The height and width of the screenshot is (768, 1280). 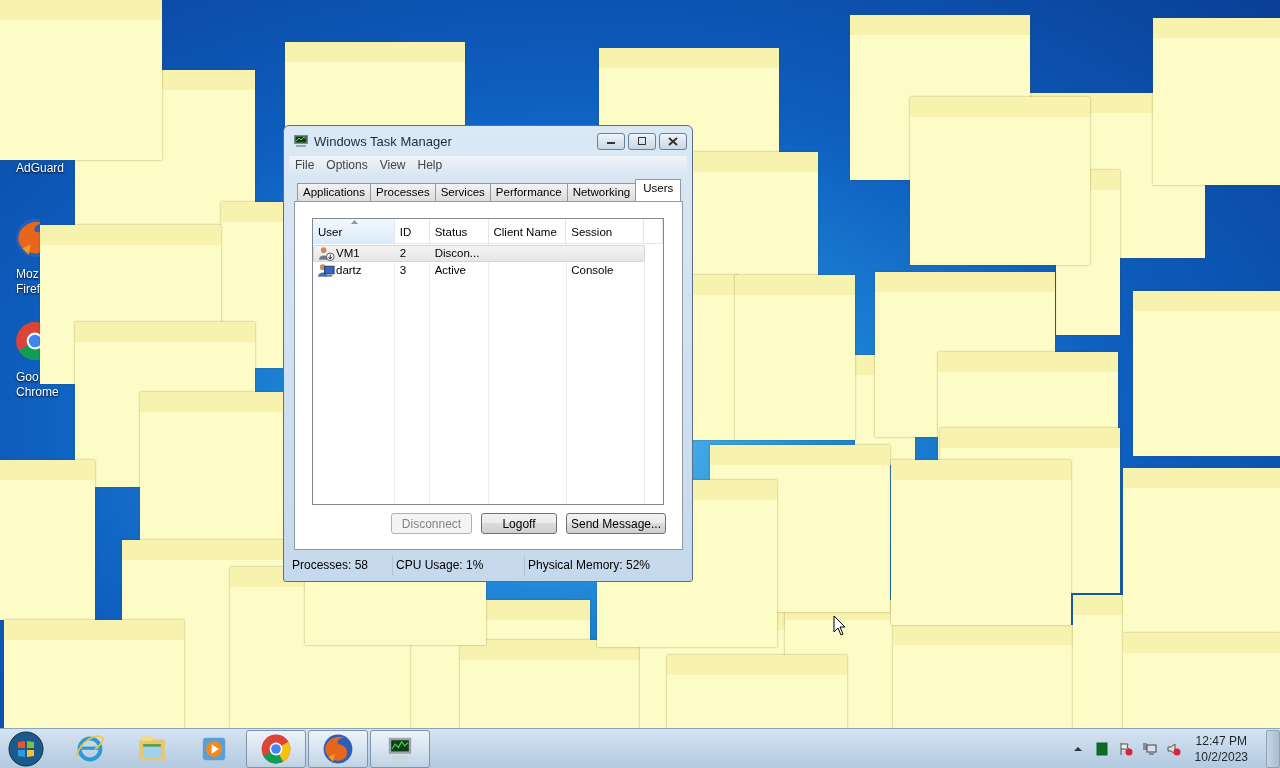 I want to click on menu-item: Options, so click(x=347, y=165).